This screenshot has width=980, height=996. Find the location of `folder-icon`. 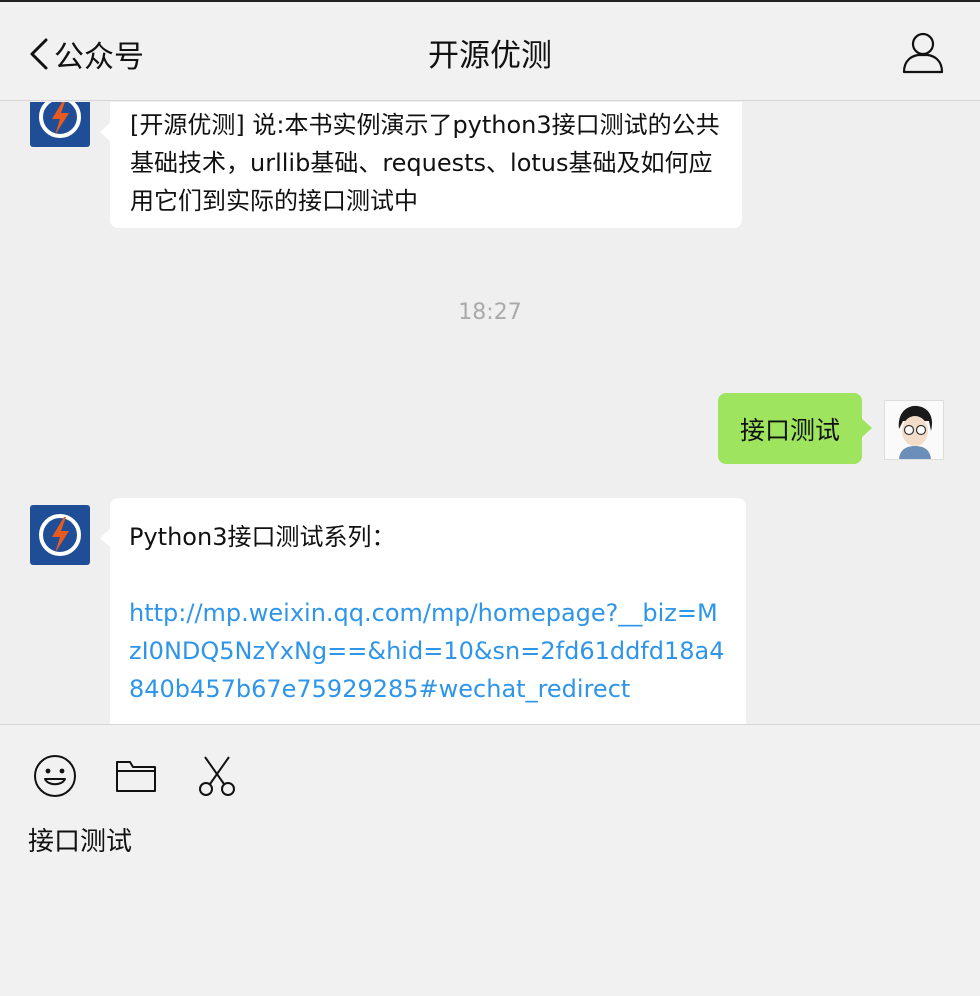

folder-icon is located at coordinates (136, 776).